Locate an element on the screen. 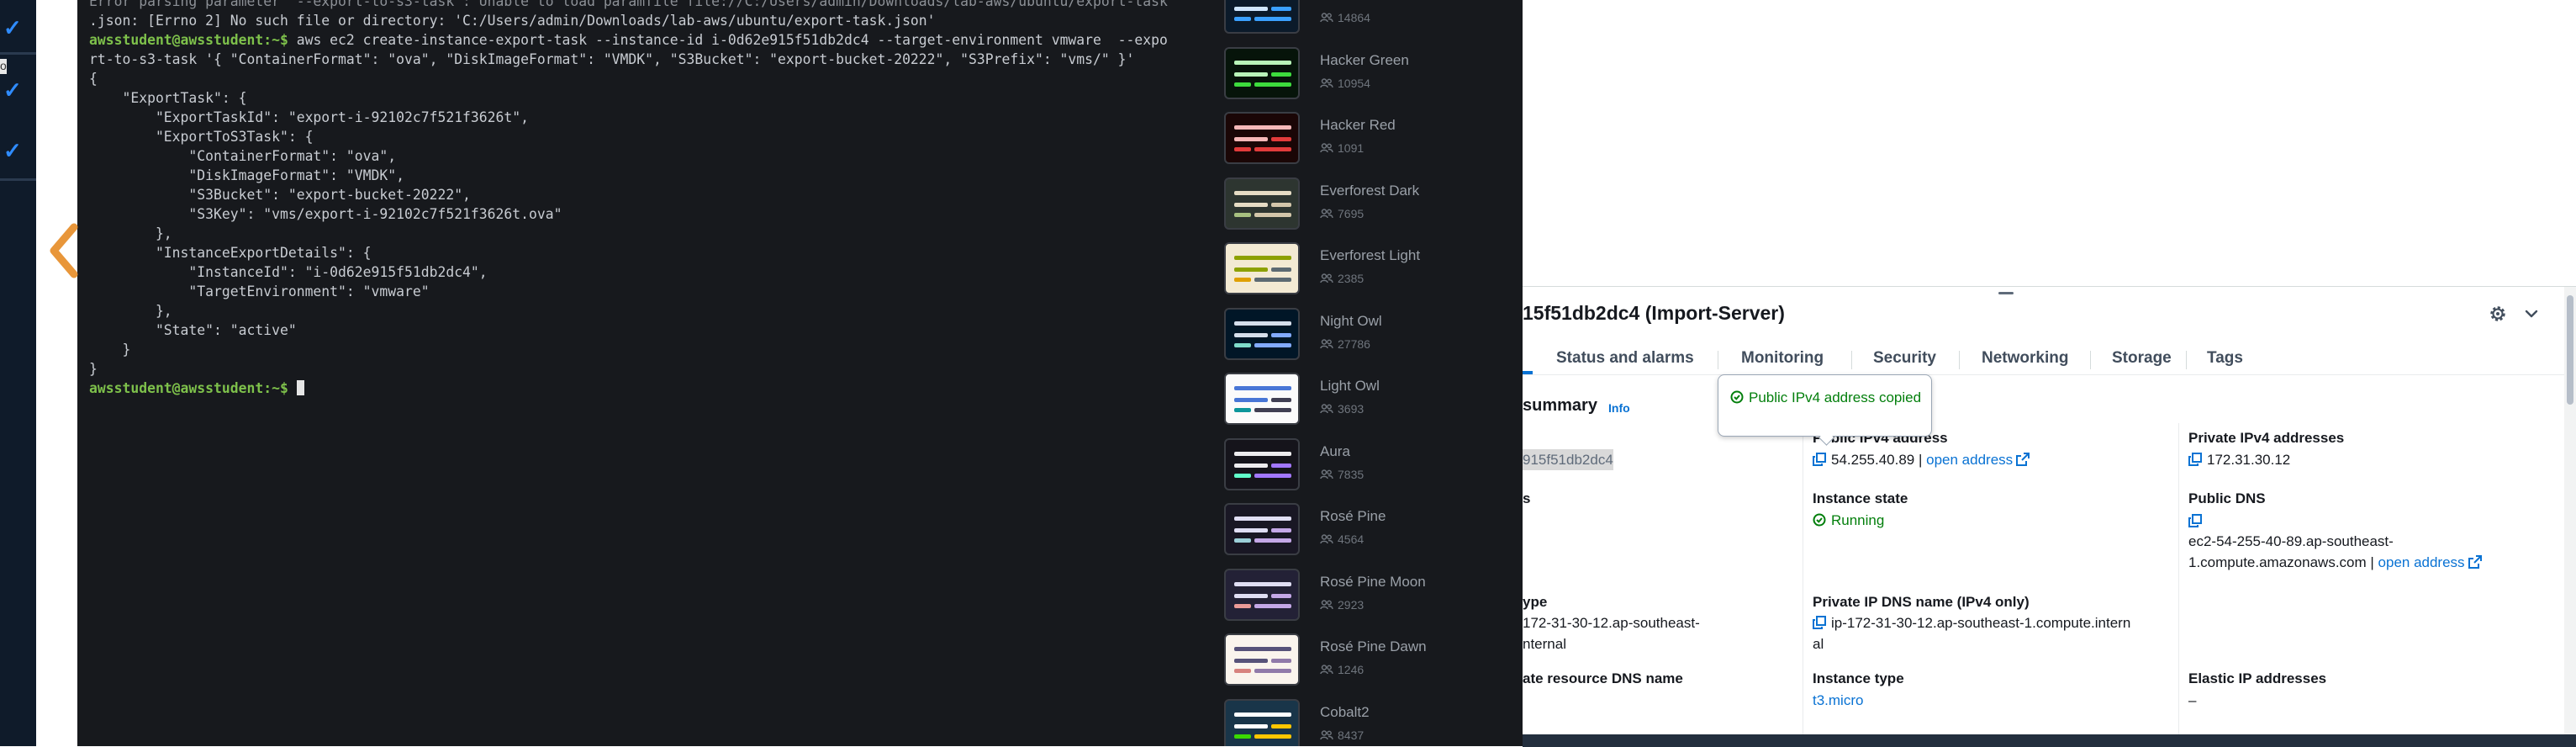 This screenshot has height=747, width=2576. theme-item: Night Owl 27786 is located at coordinates (1362, 336).